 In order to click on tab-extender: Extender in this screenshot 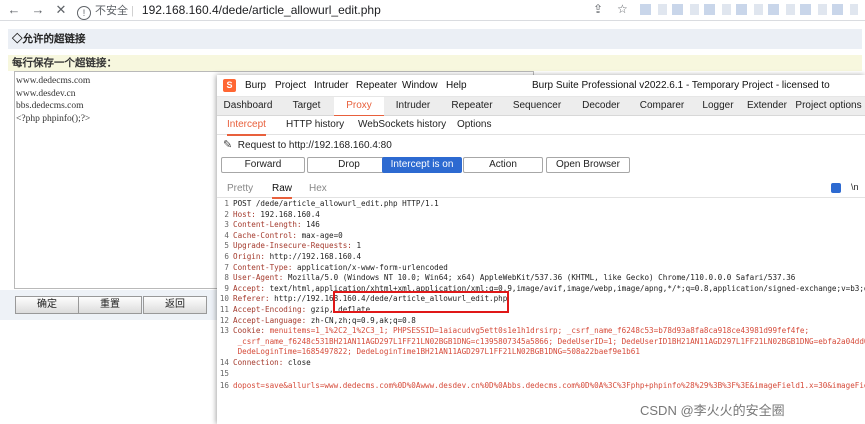, I will do `click(767, 106)`.